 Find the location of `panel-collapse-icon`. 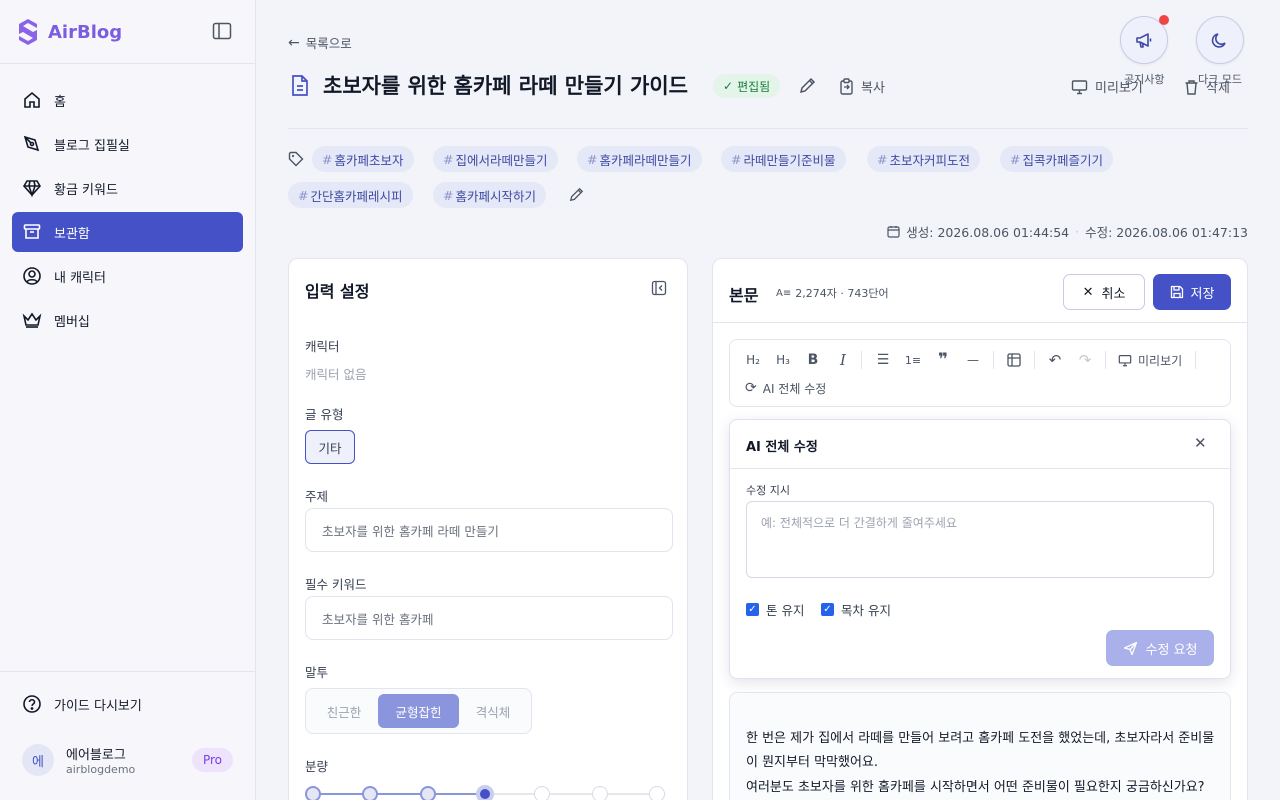

panel-collapse-icon is located at coordinates (659, 288).